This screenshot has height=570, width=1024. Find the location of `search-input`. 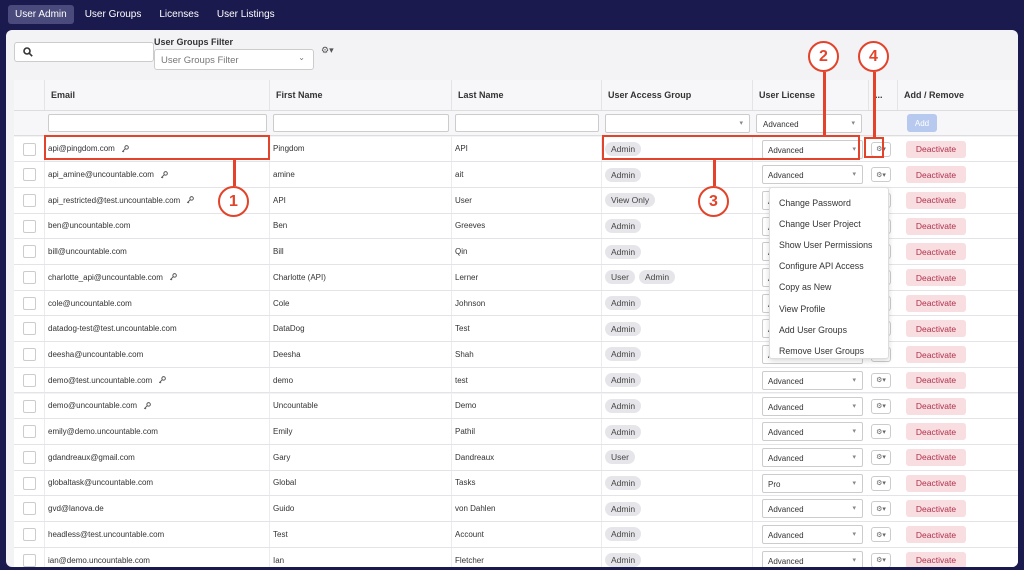

search-input is located at coordinates (84, 52).